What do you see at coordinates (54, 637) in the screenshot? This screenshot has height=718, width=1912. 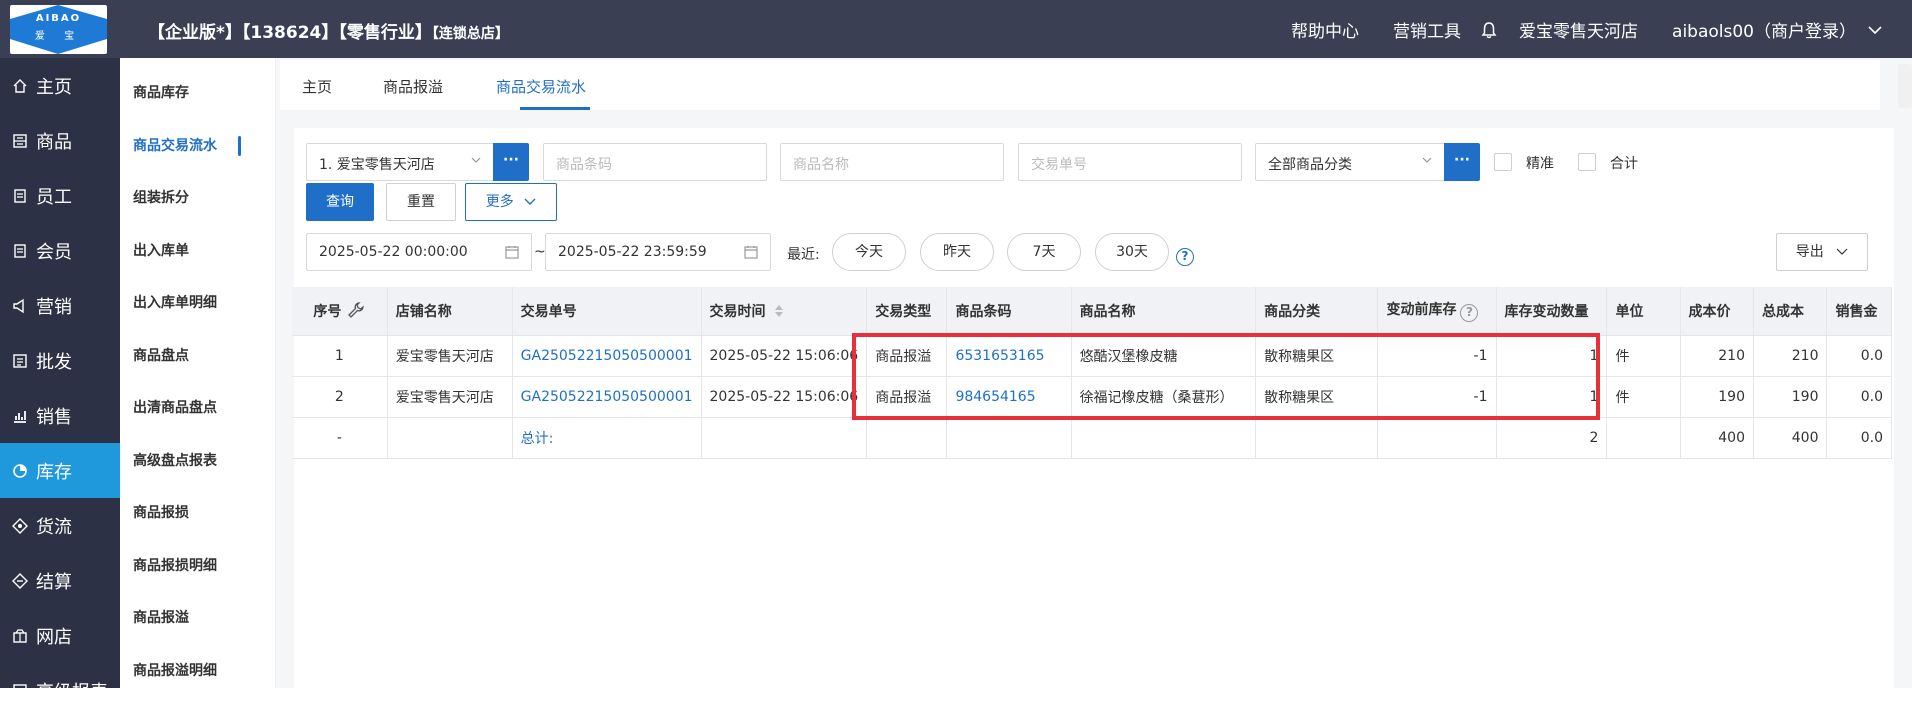 I see `nav-label: 网店` at bounding box center [54, 637].